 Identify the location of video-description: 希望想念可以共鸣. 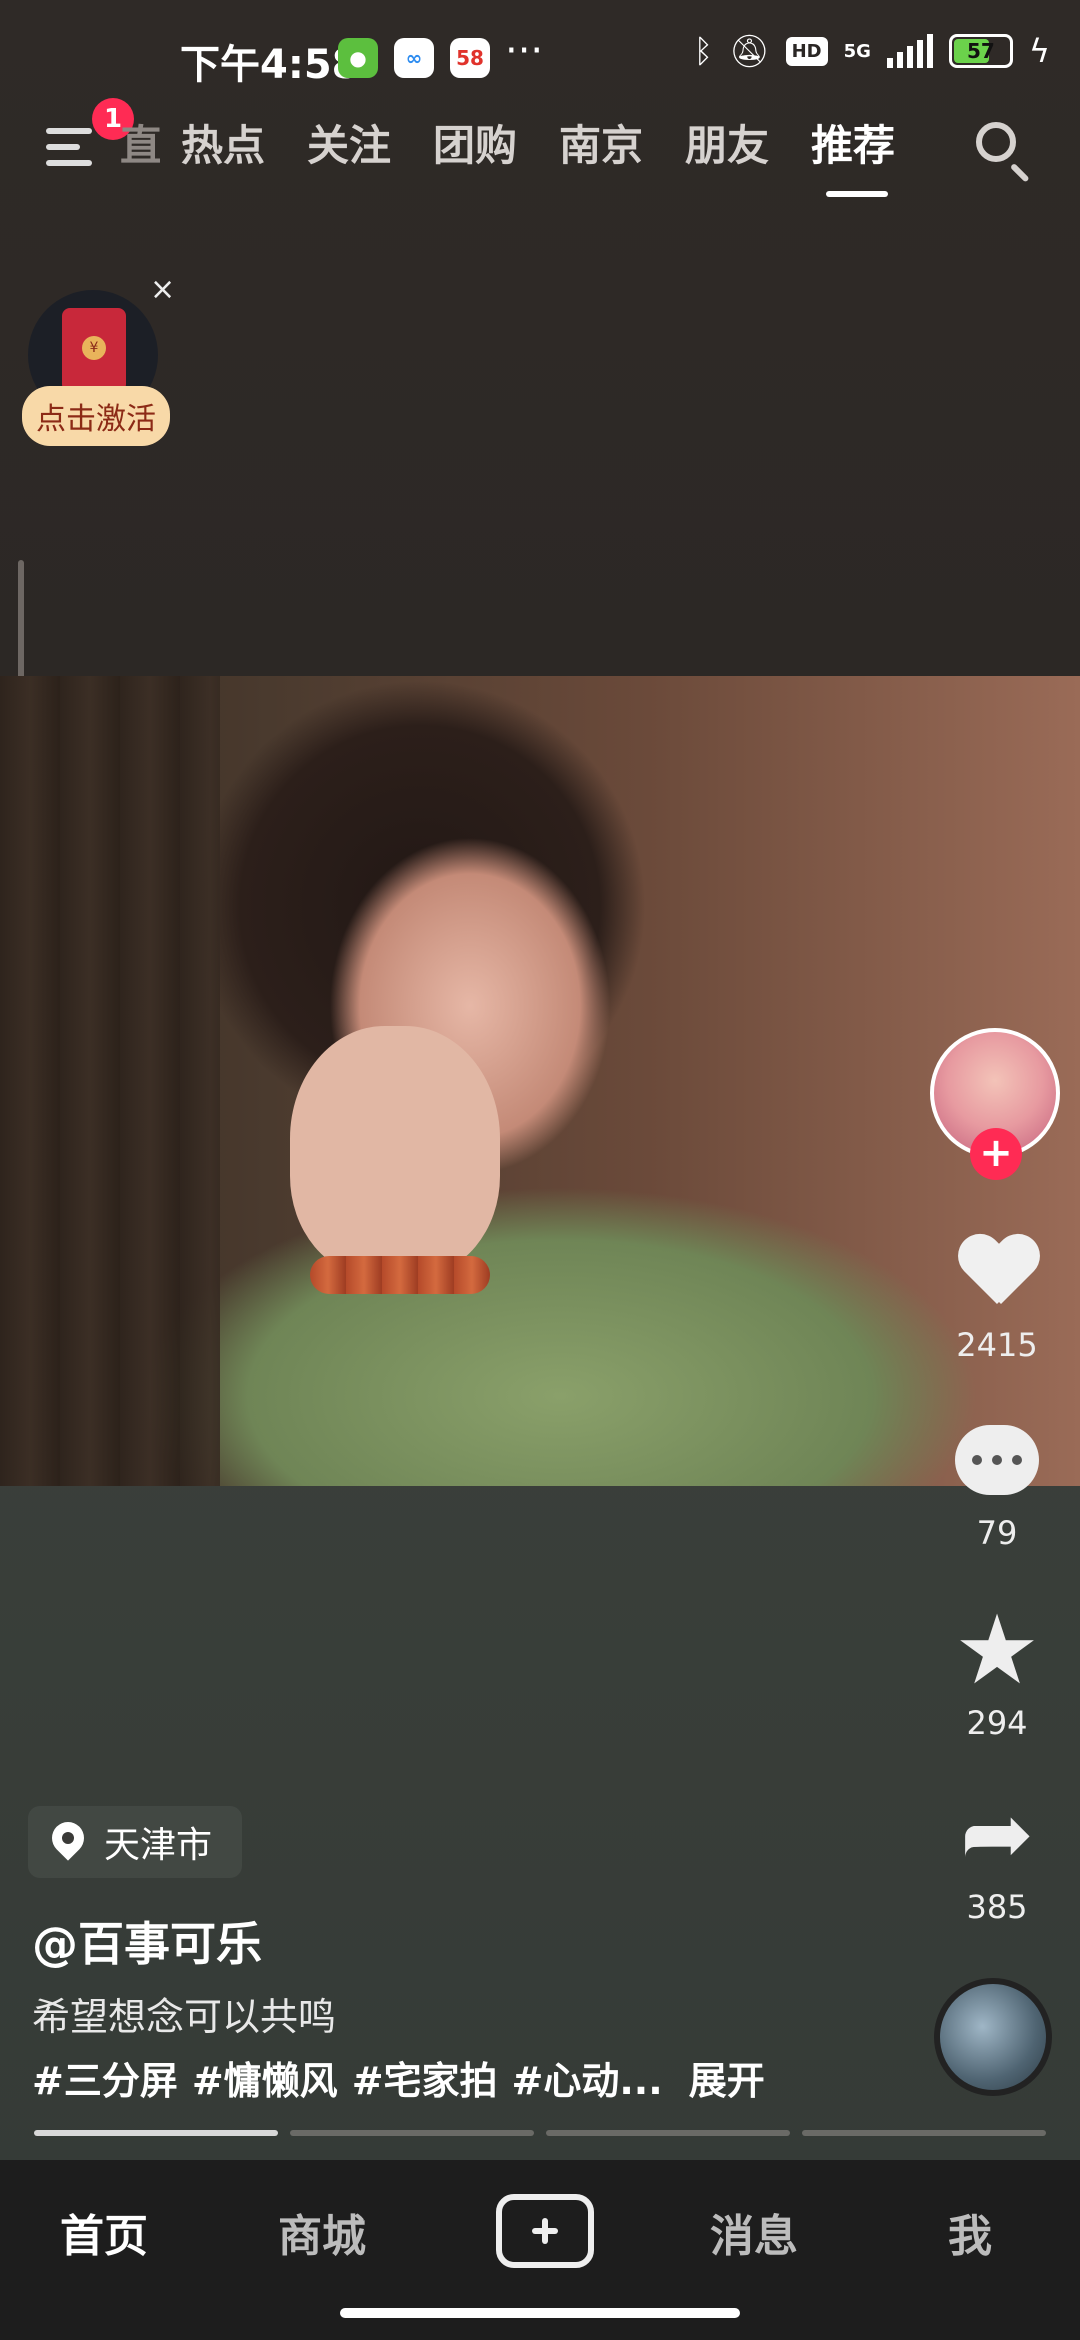
(184, 2017).